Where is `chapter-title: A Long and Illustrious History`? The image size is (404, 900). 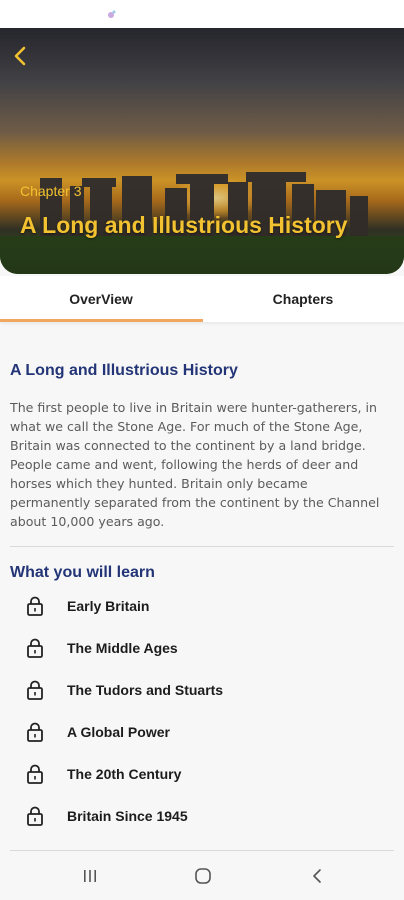
chapter-title: A Long and Illustrious History is located at coordinates (184, 225).